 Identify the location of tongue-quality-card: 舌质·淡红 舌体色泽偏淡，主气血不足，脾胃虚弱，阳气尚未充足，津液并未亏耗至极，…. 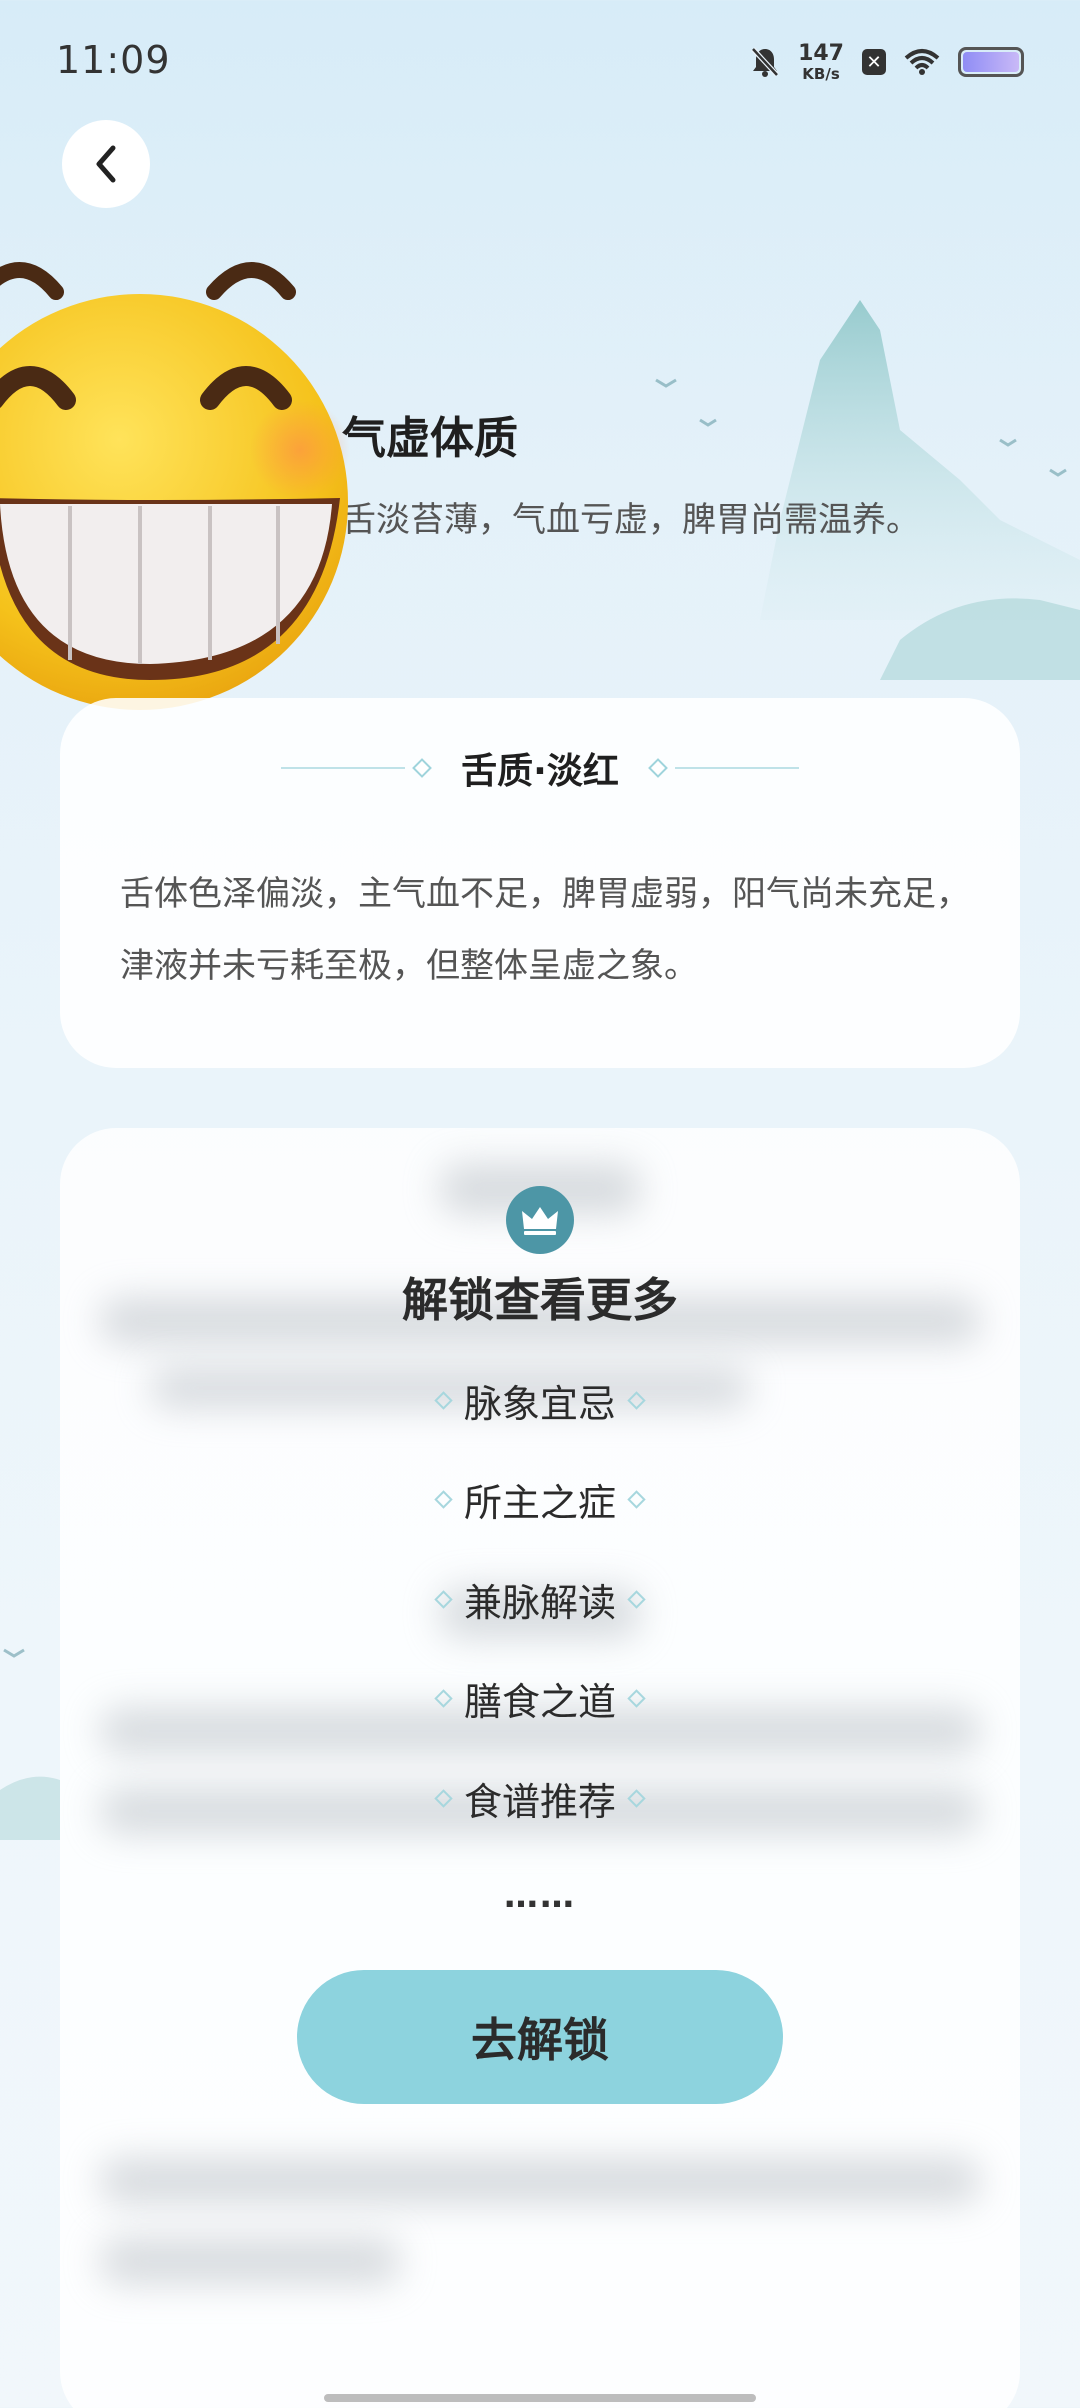
(540, 883).